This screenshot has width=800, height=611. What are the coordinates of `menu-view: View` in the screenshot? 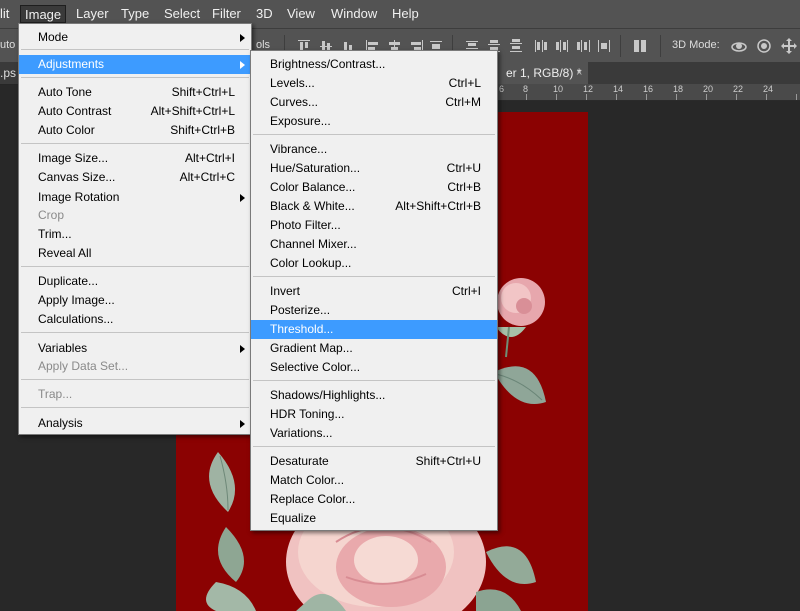 It's located at (301, 14).